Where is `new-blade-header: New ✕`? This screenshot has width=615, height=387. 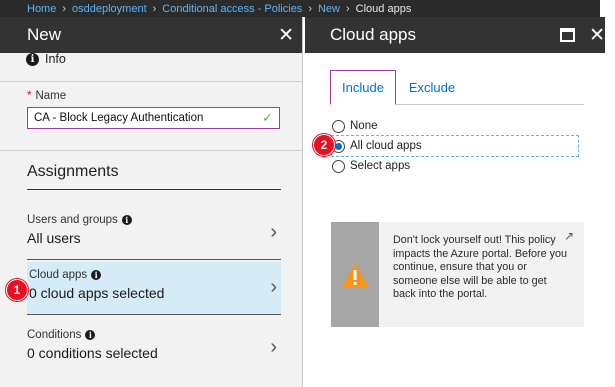
new-blade-header: New ✕ is located at coordinates (151, 35).